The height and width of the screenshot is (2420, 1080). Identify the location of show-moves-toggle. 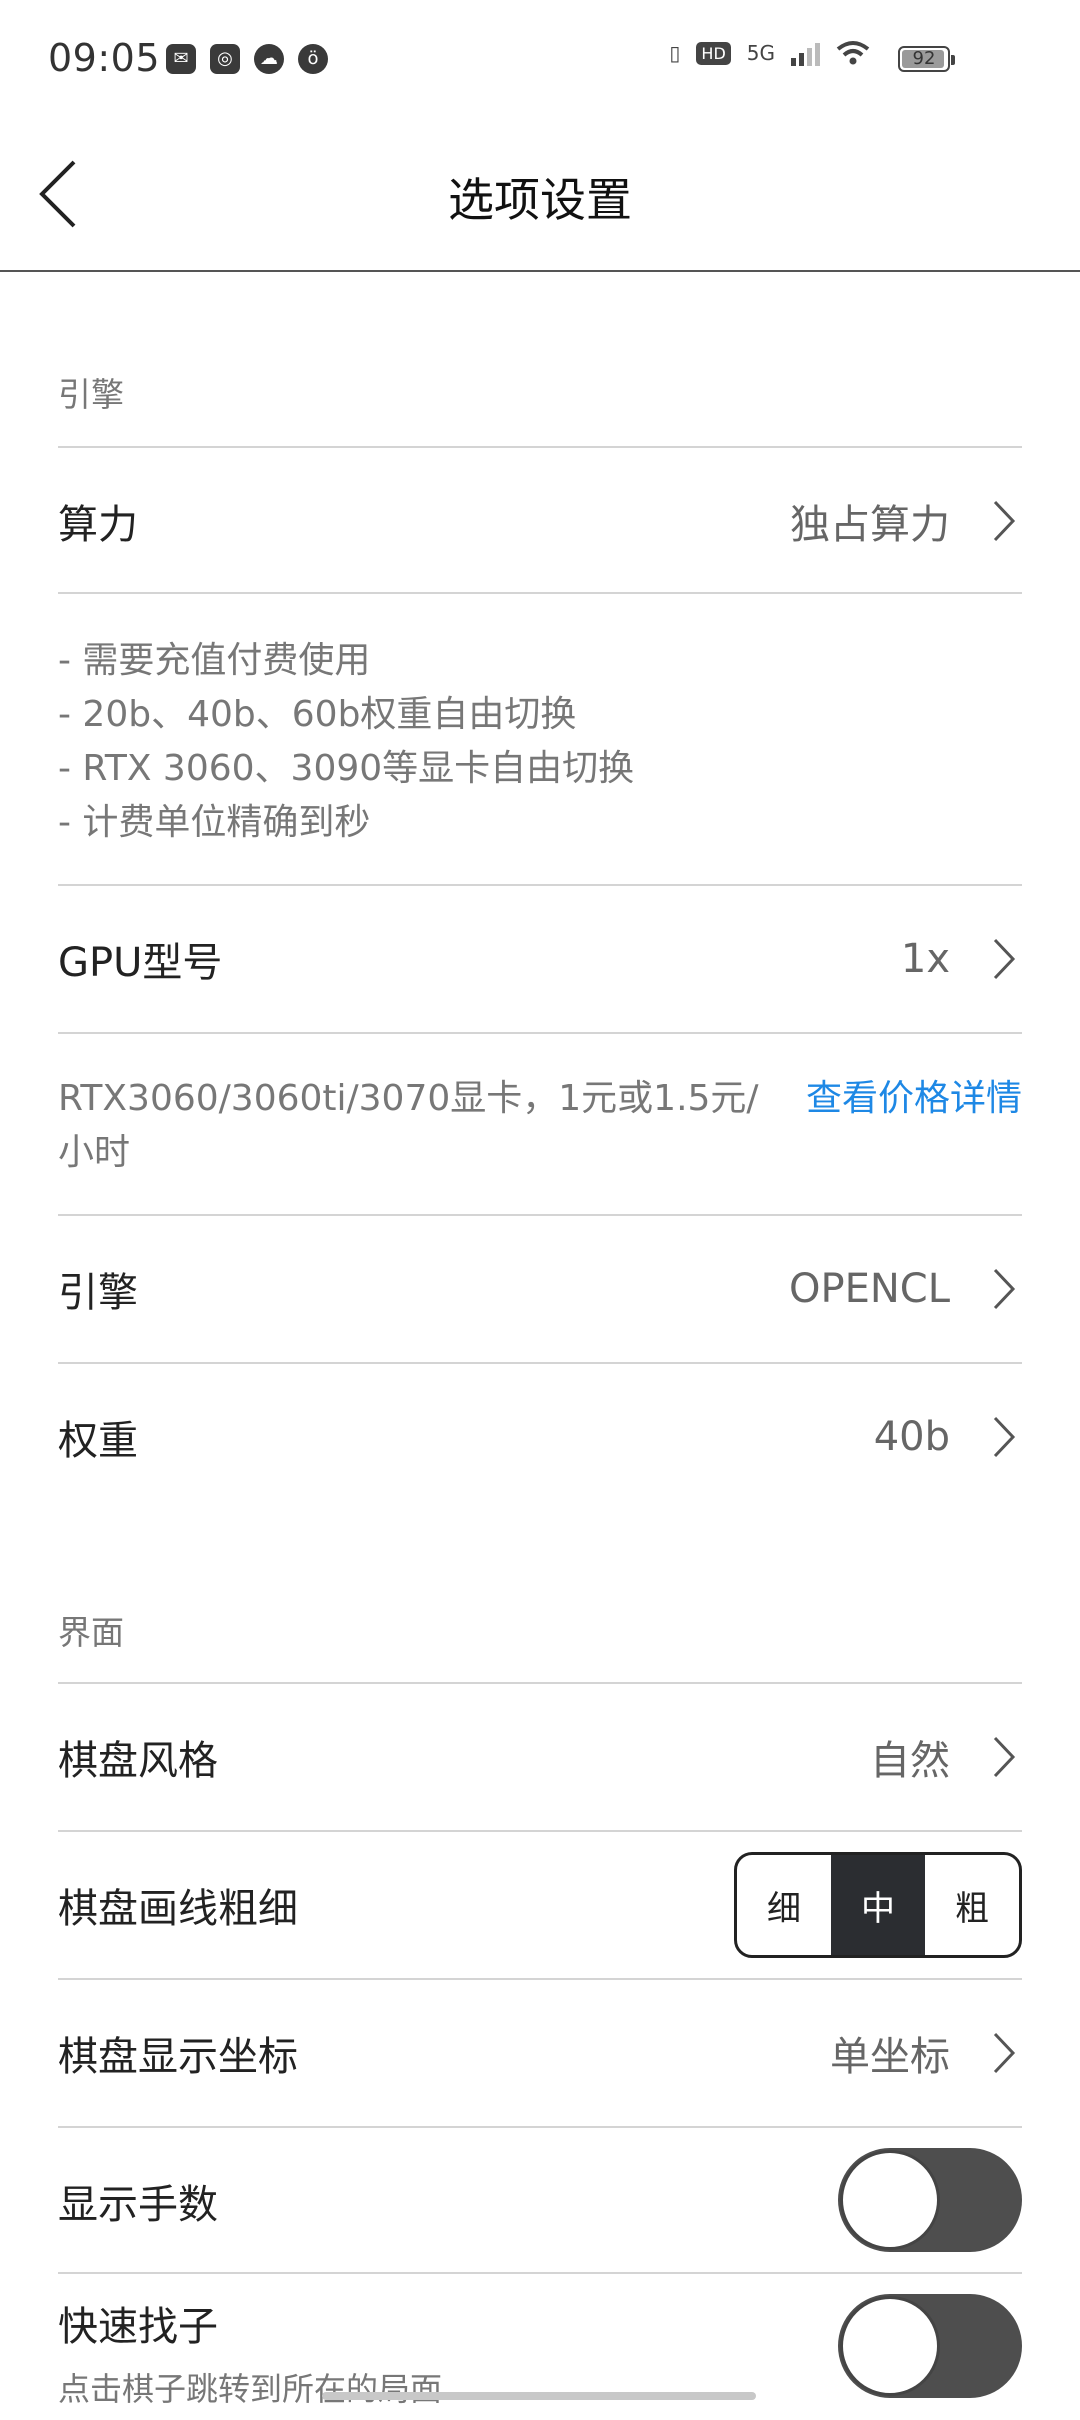
(930, 2200).